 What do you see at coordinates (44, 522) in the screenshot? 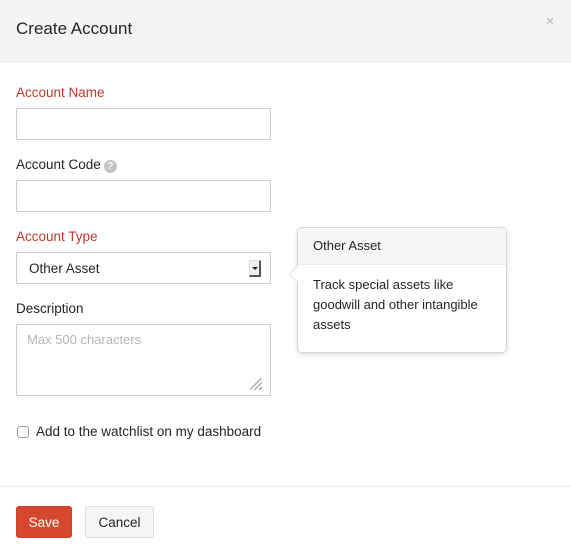
I see `save-button: Save` at bounding box center [44, 522].